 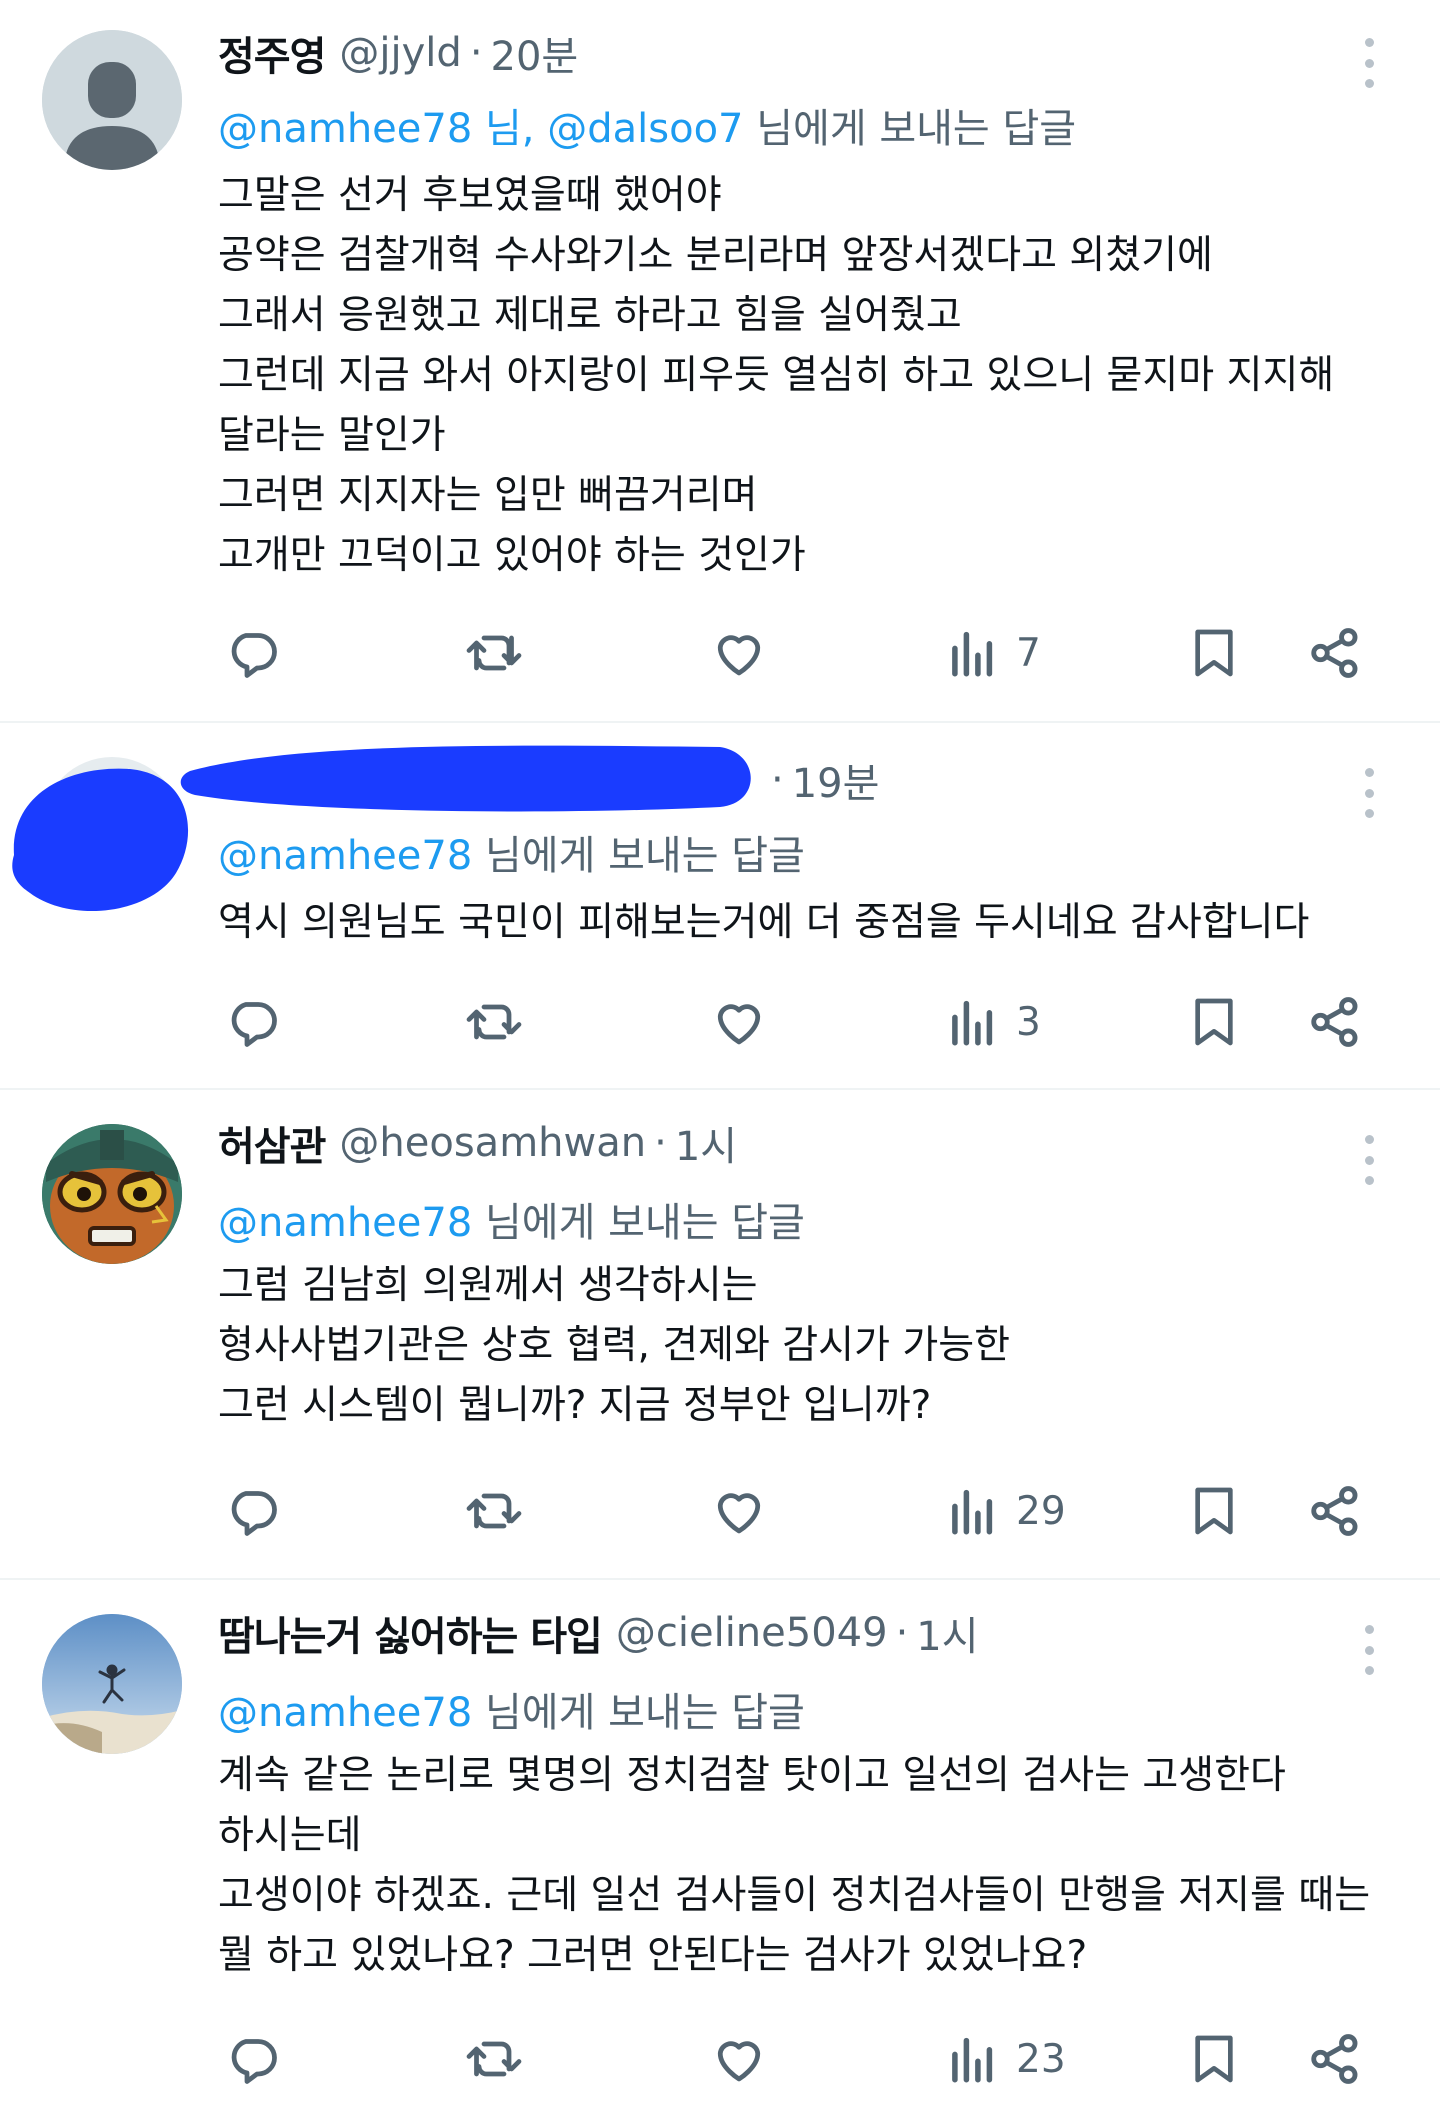 I want to click on tweet-text-line: 그런데 지금 와서 아지랑이 피우듯 열심히 하고 있으니 묻지마 지지해, so click(x=776, y=375).